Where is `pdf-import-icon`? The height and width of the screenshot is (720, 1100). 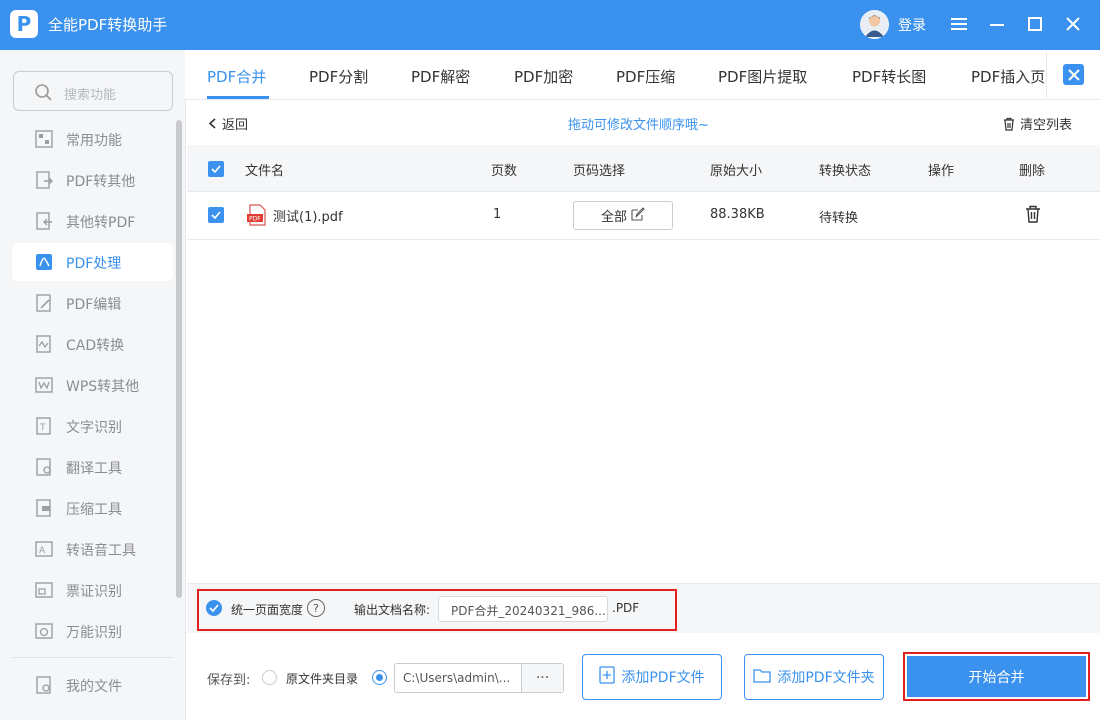 pdf-import-icon is located at coordinates (44, 221).